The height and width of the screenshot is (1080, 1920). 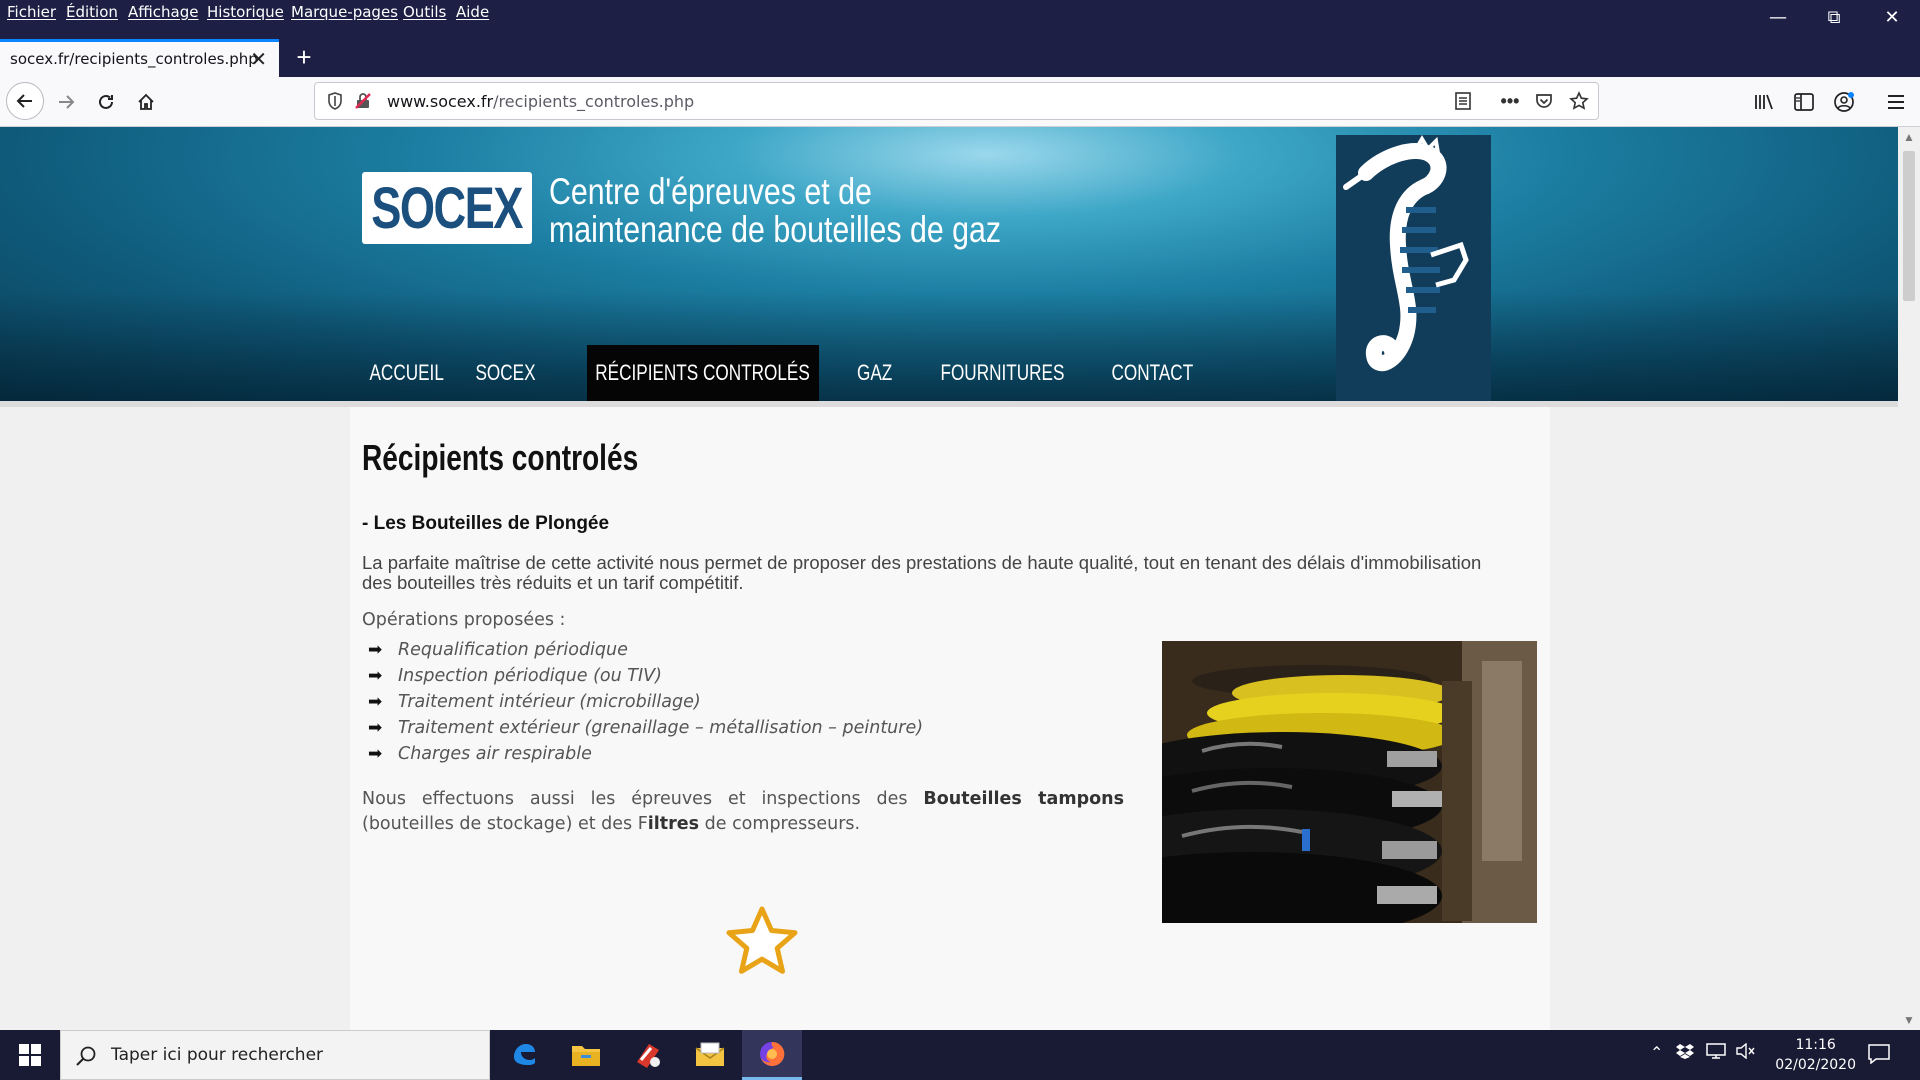 What do you see at coordinates (1349, 782) in the screenshot?
I see `diving-cylinders-photo` at bounding box center [1349, 782].